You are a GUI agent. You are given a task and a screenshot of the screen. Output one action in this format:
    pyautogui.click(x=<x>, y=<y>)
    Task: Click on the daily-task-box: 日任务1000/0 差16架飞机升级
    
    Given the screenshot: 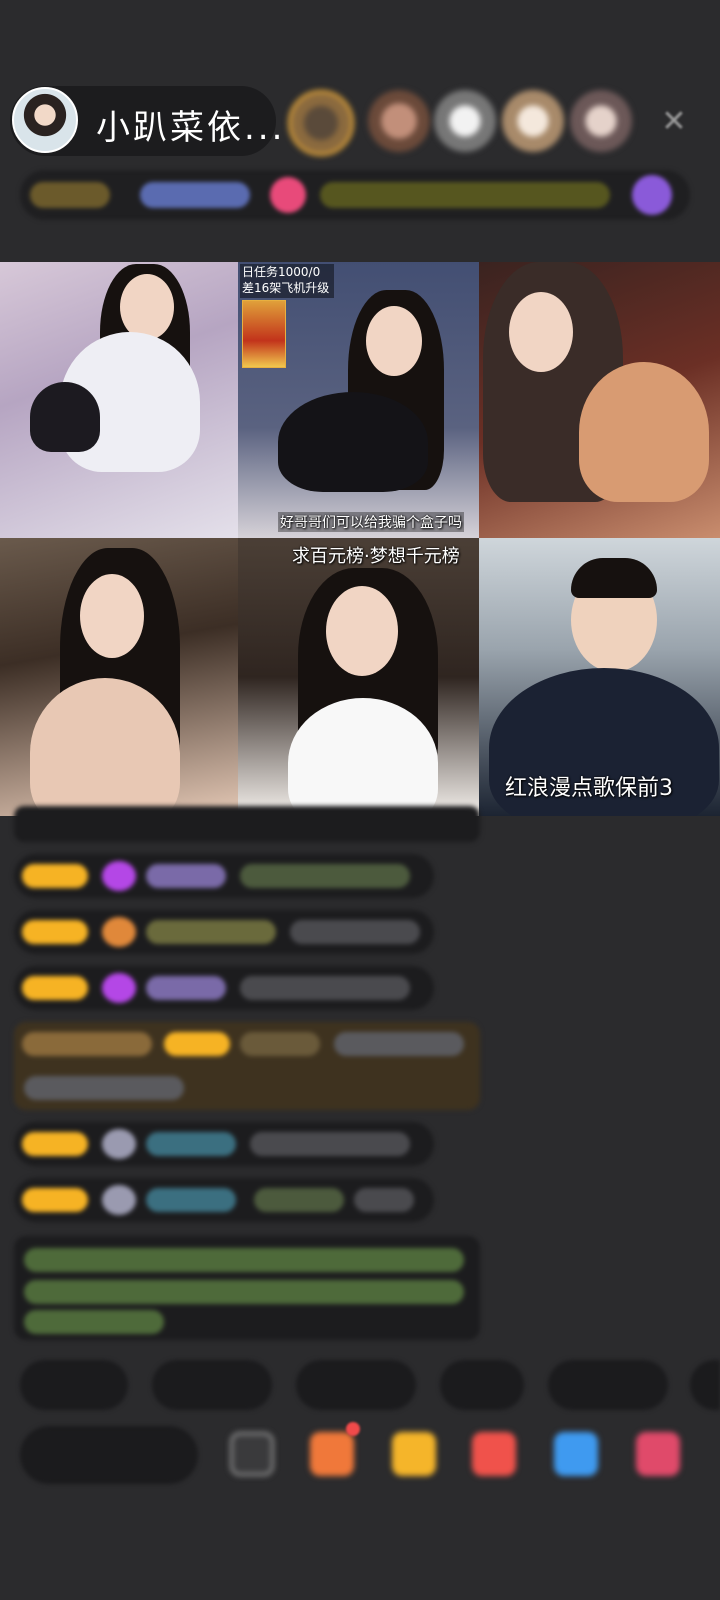 What is the action you would take?
    pyautogui.click(x=287, y=281)
    